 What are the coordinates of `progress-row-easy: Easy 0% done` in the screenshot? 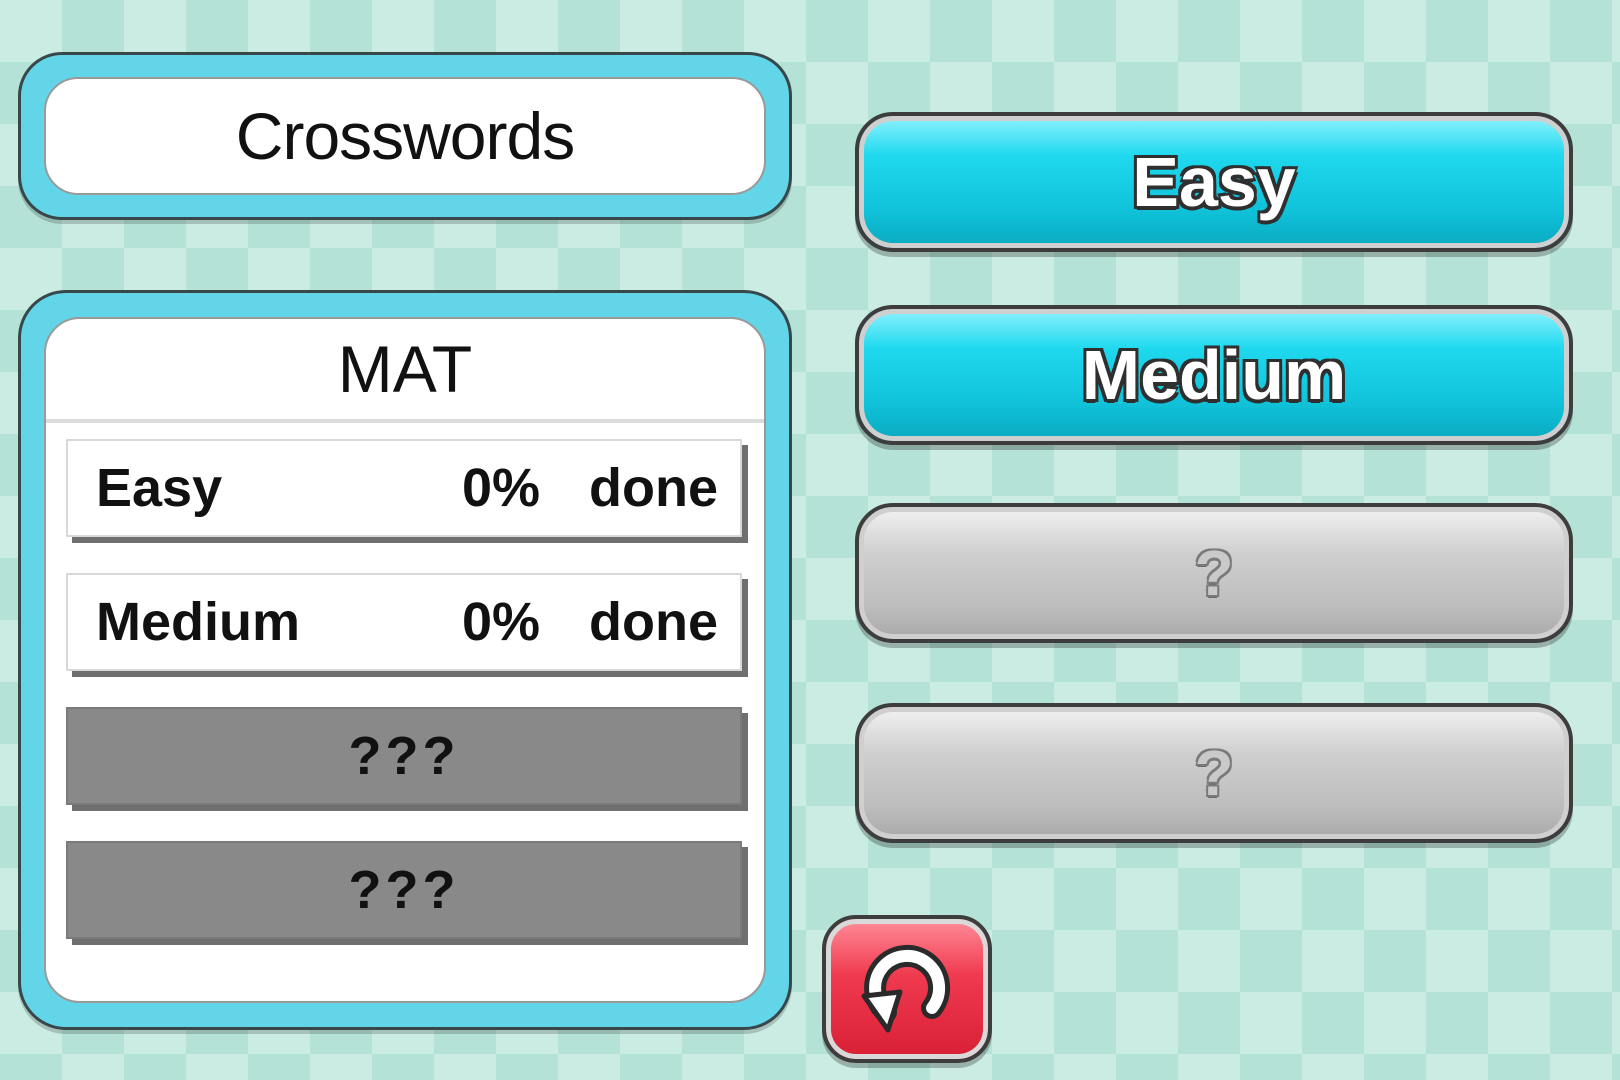 It's located at (404, 488).